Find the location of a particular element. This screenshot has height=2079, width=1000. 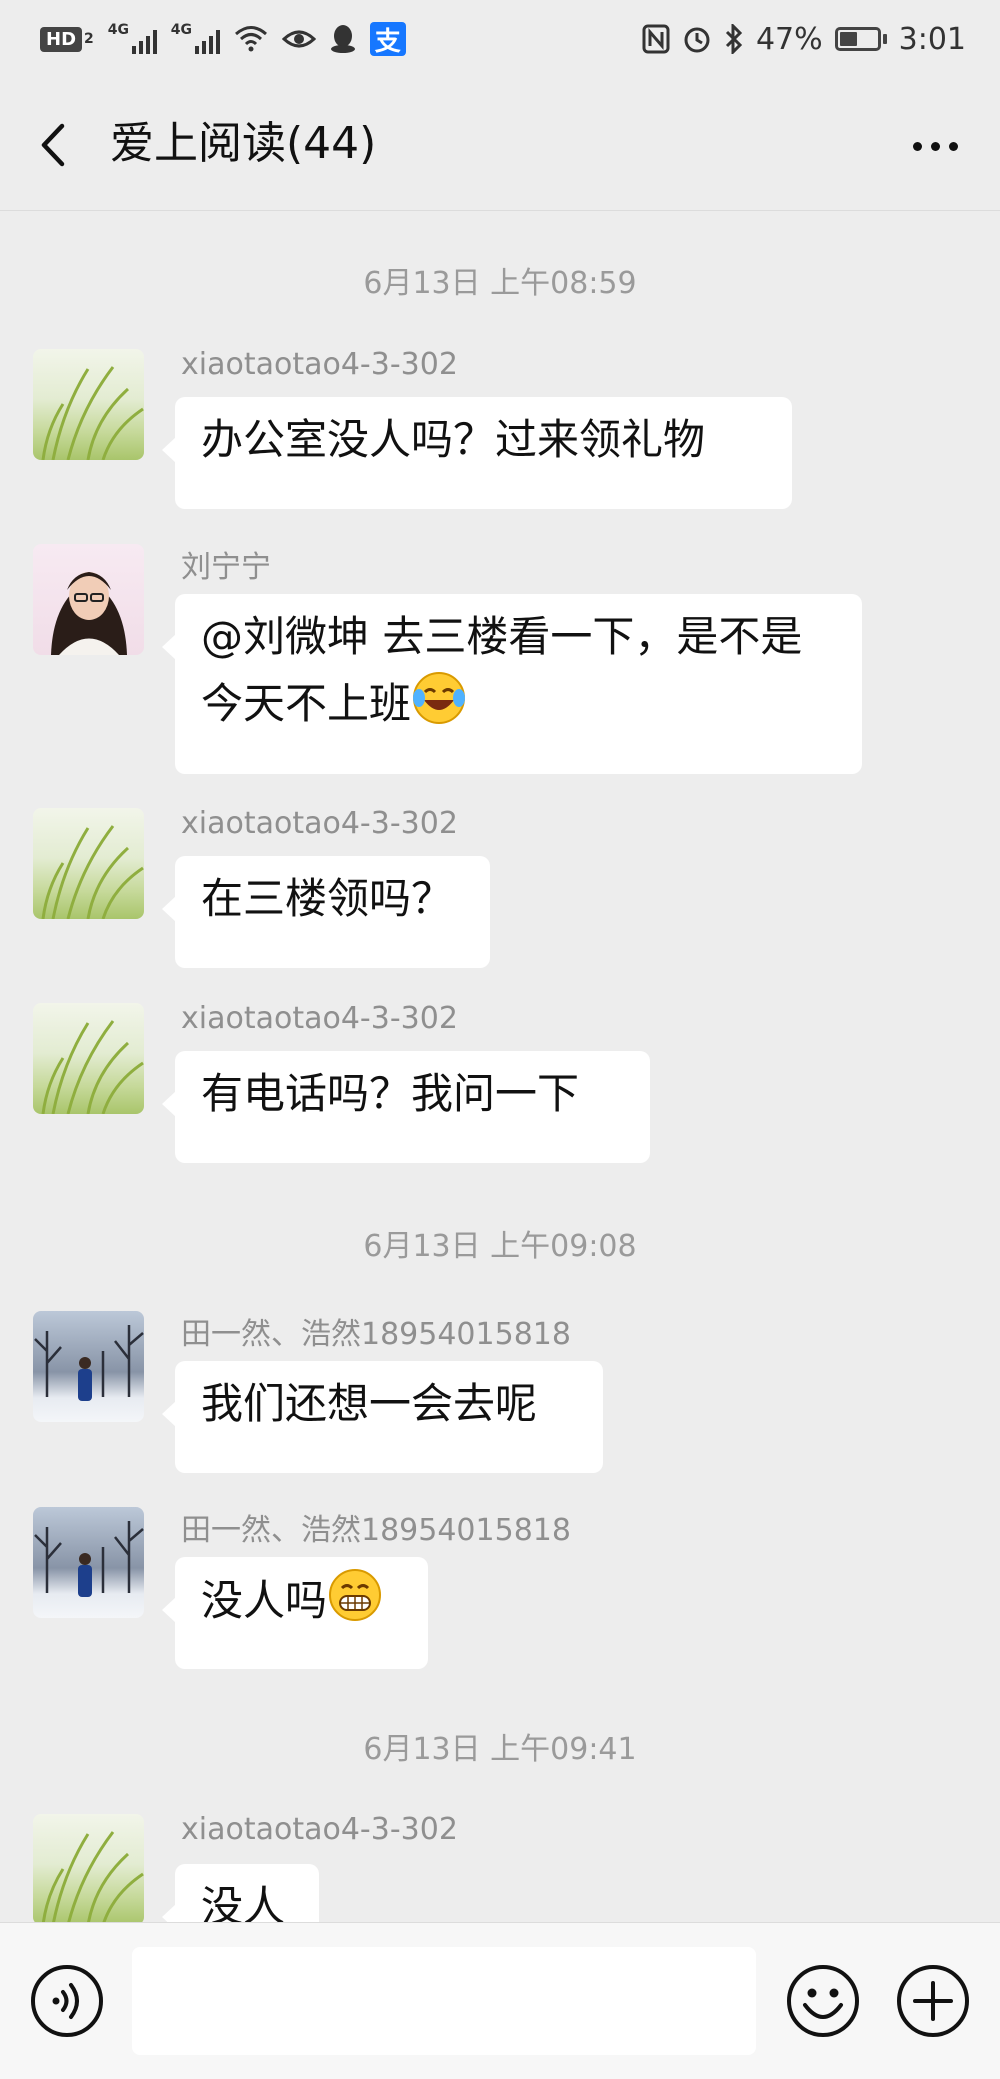

eye-icon is located at coordinates (298, 39).